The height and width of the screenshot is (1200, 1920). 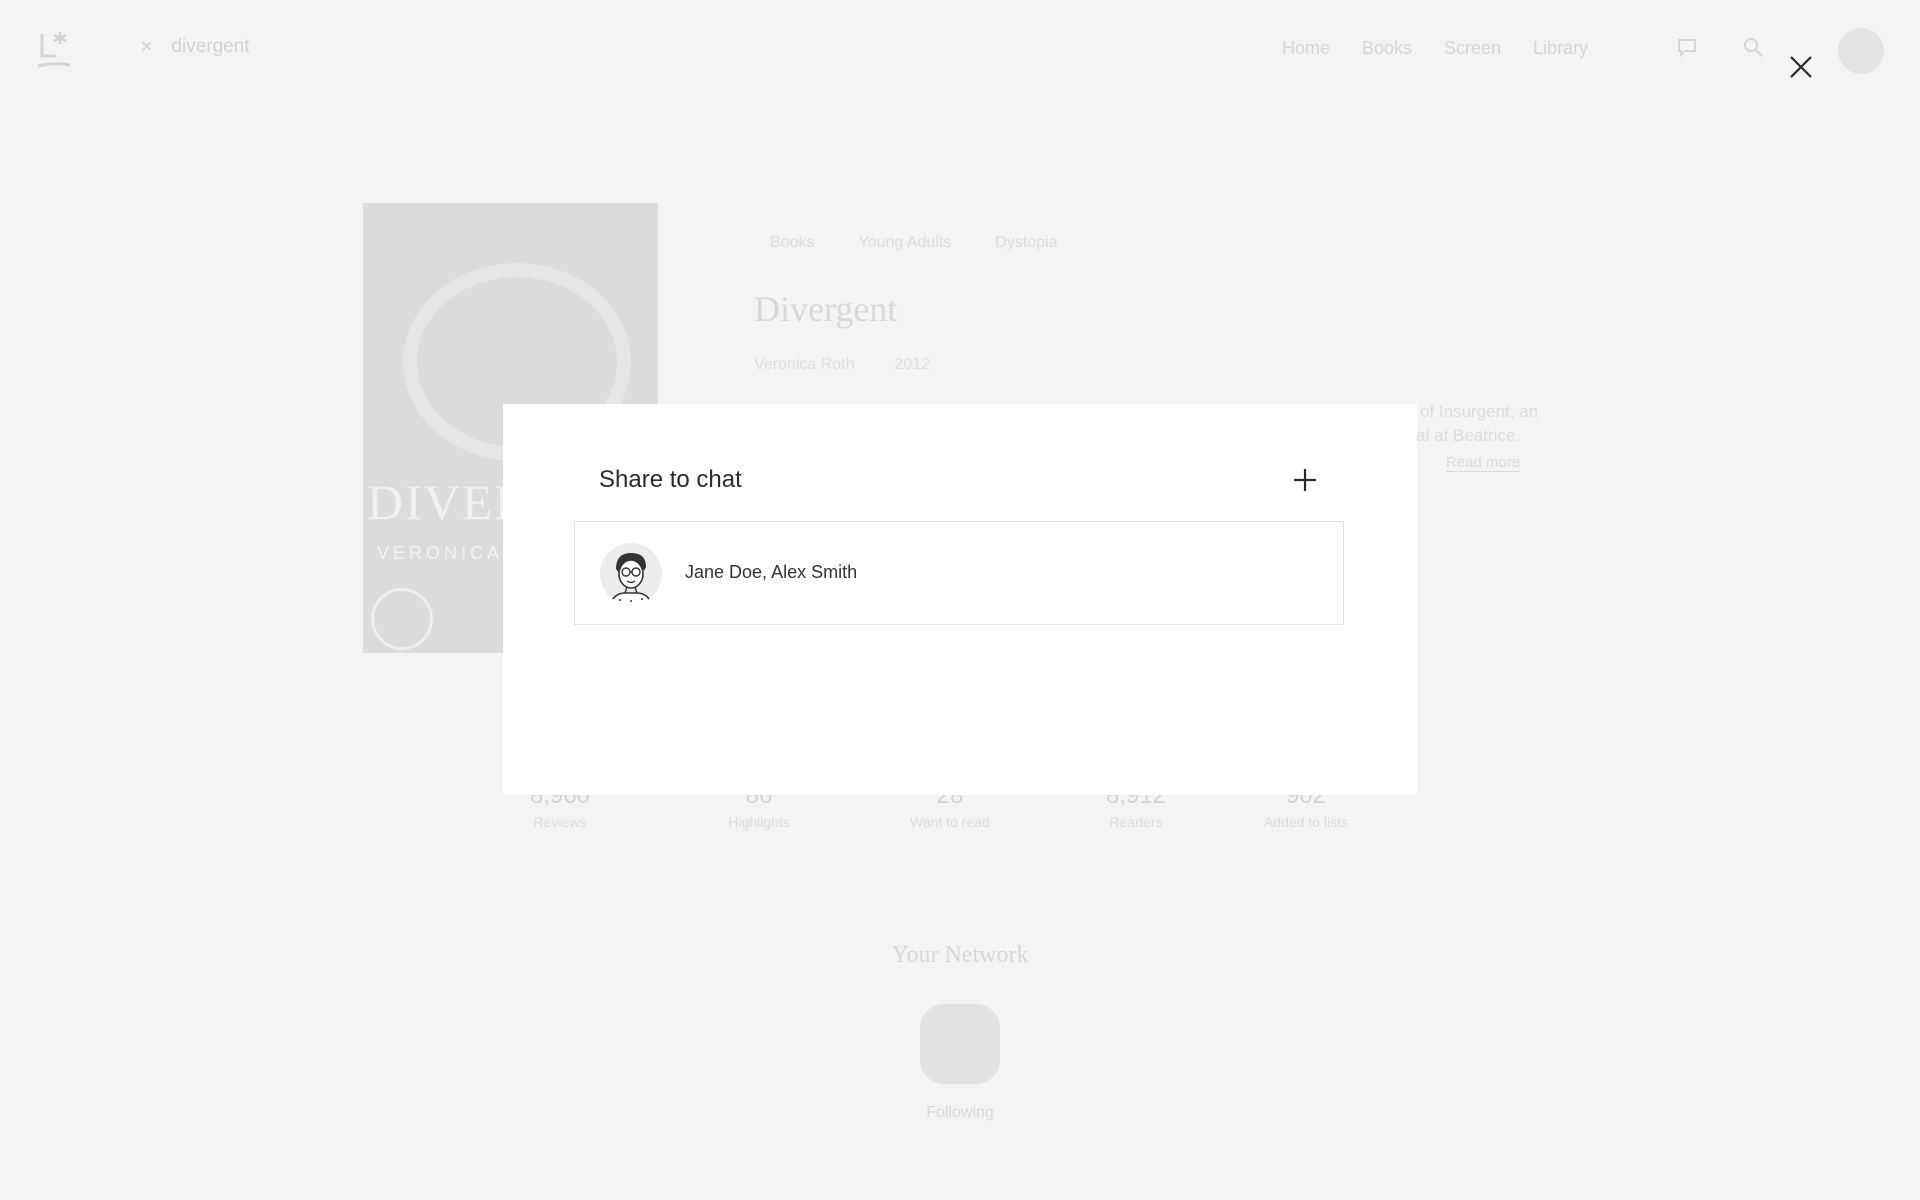 What do you see at coordinates (1026, 243) in the screenshot?
I see `breadcrumb-dystopia: Dystopia` at bounding box center [1026, 243].